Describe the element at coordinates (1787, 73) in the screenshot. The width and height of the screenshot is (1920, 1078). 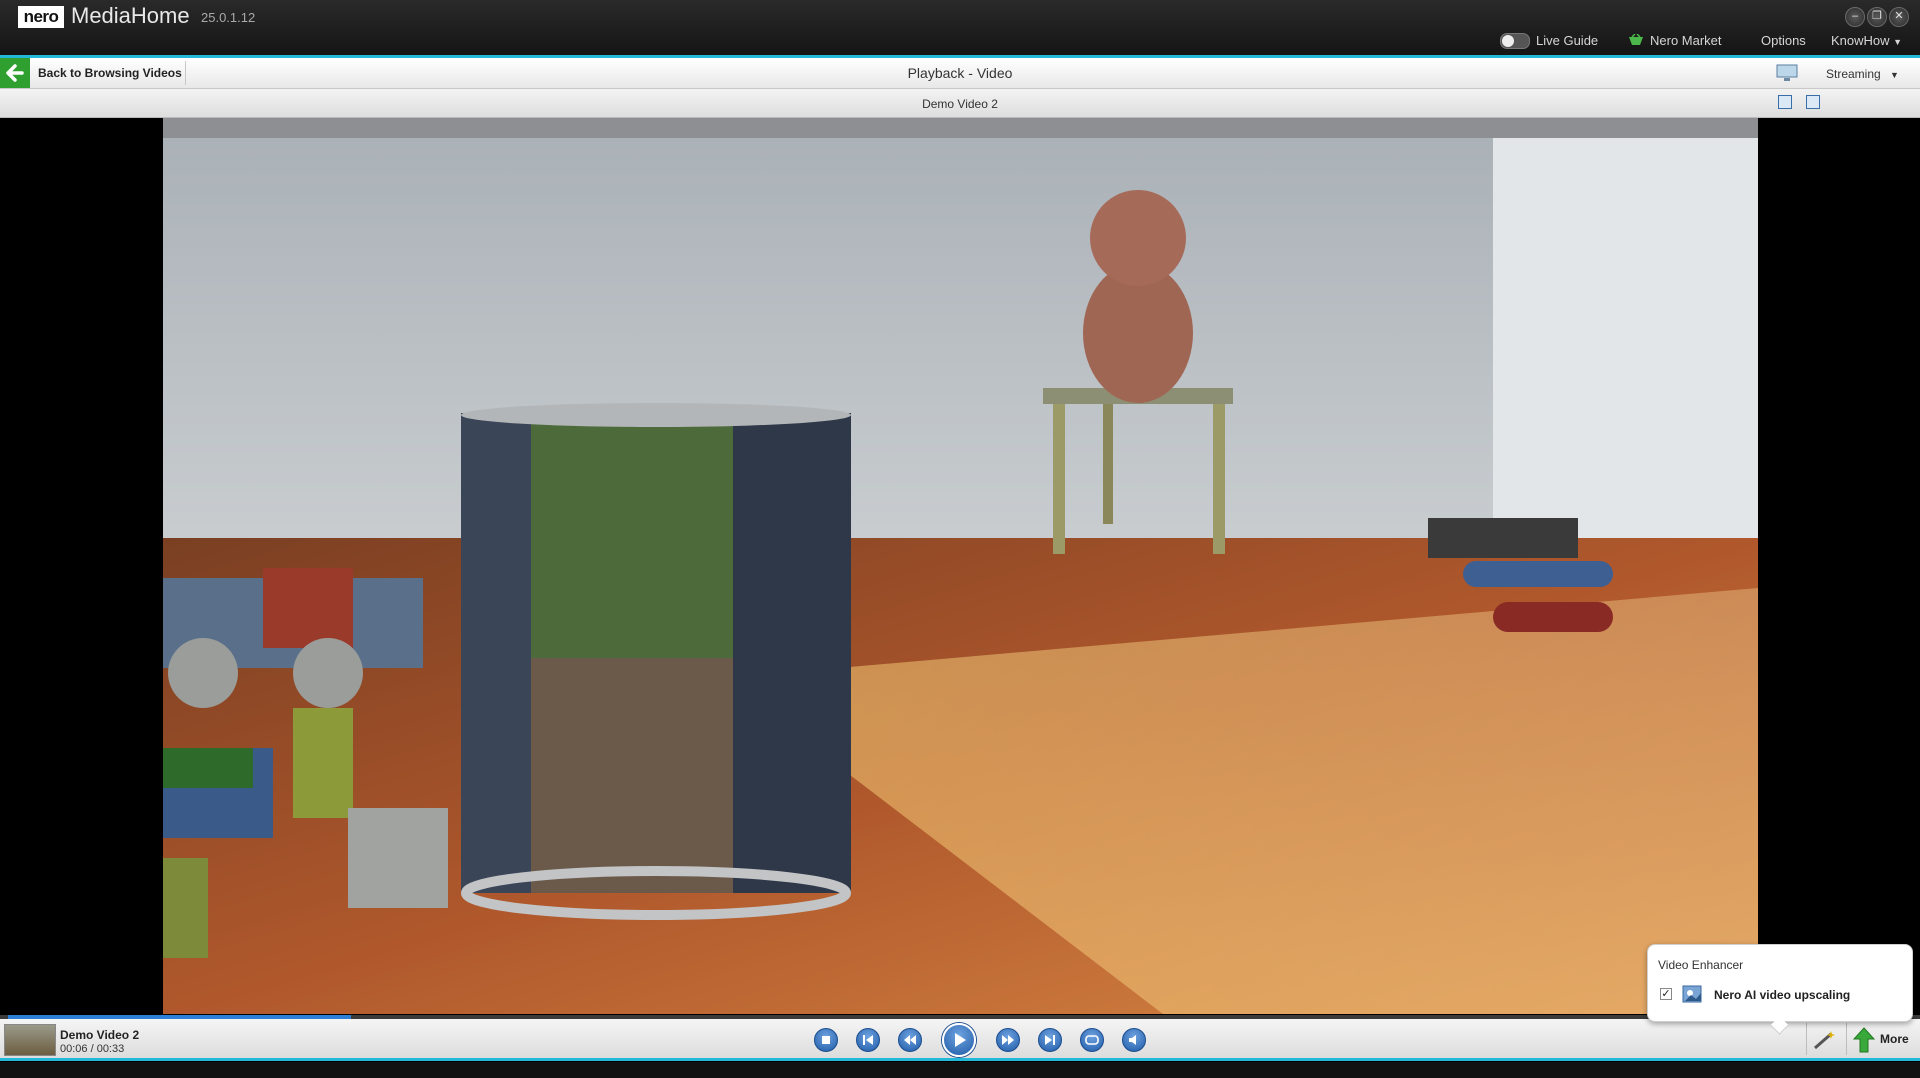
I see `monitor-icon` at that location.